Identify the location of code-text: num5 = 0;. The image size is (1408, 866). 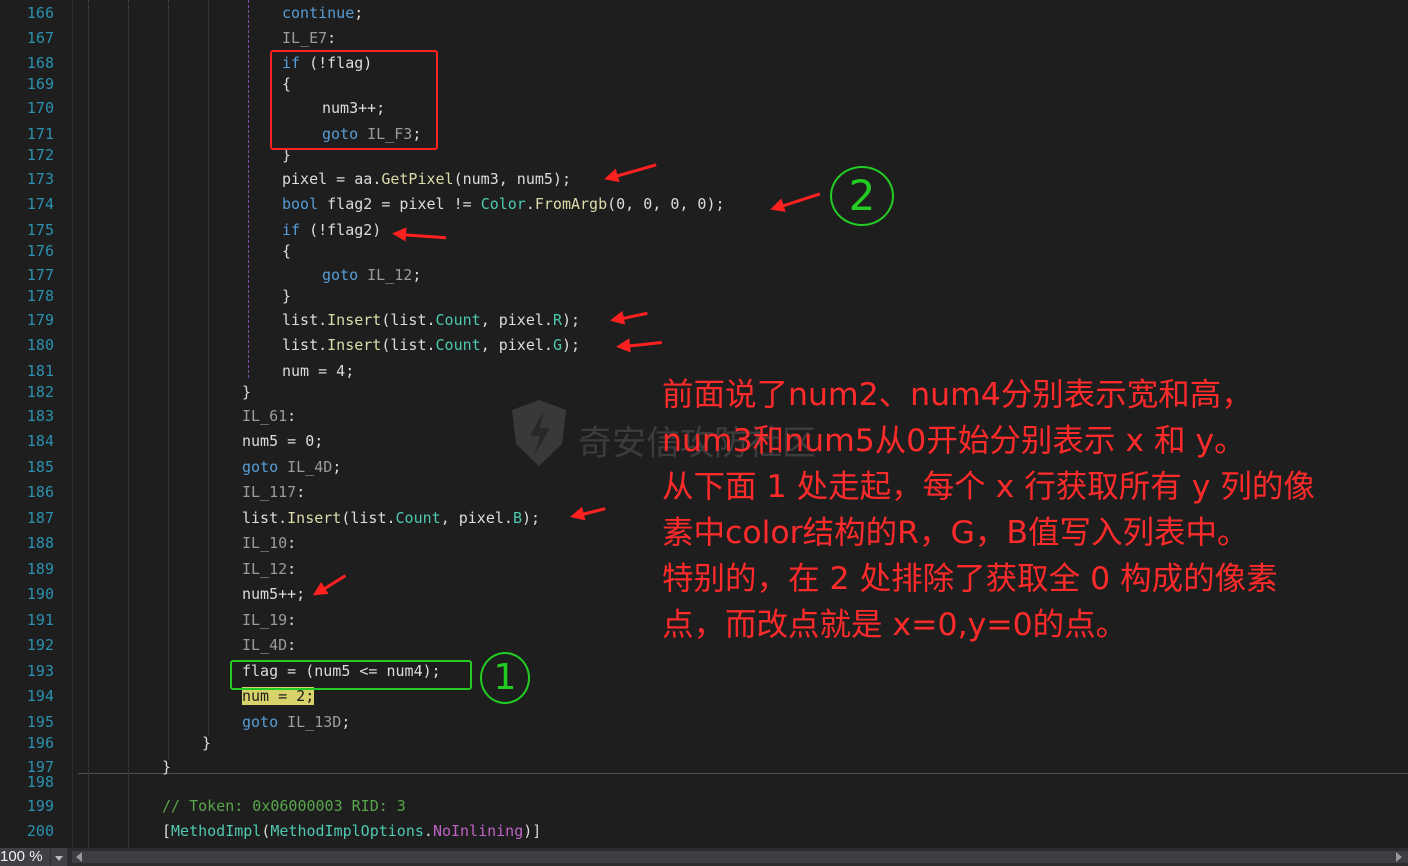
(282, 441).